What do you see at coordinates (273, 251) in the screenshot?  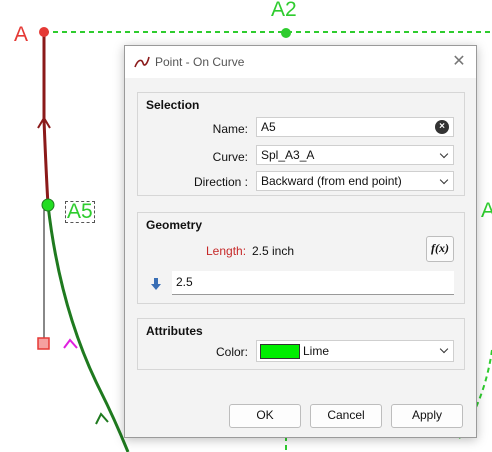 I see `length-value: 2.5 inch` at bounding box center [273, 251].